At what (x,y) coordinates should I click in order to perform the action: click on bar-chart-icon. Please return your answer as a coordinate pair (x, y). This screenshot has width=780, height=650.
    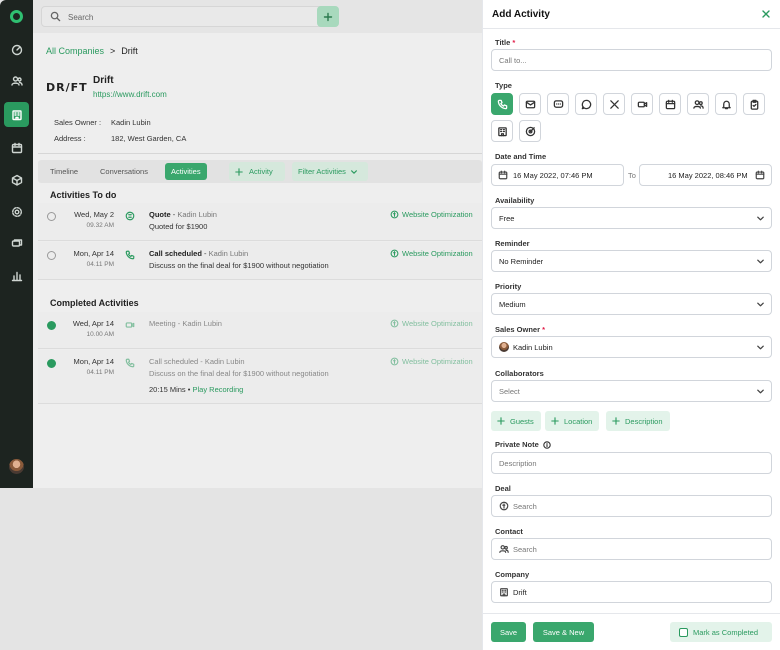
    Looking at the image, I should click on (16, 276).